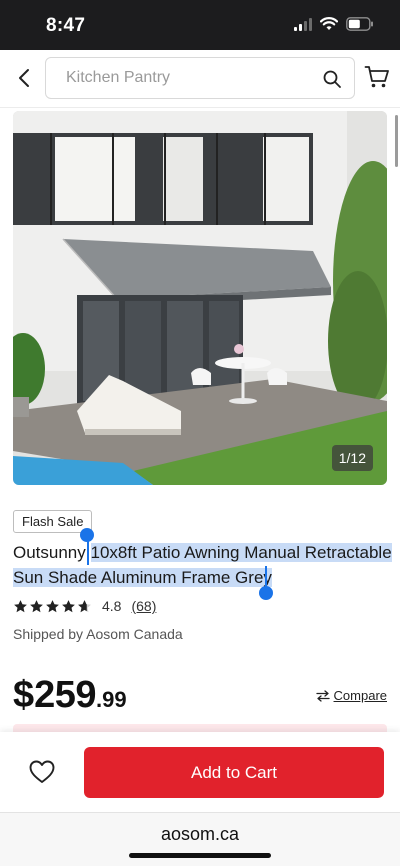 Image resolution: width=400 pixels, height=866 pixels. I want to click on heart-icon, so click(42, 772).